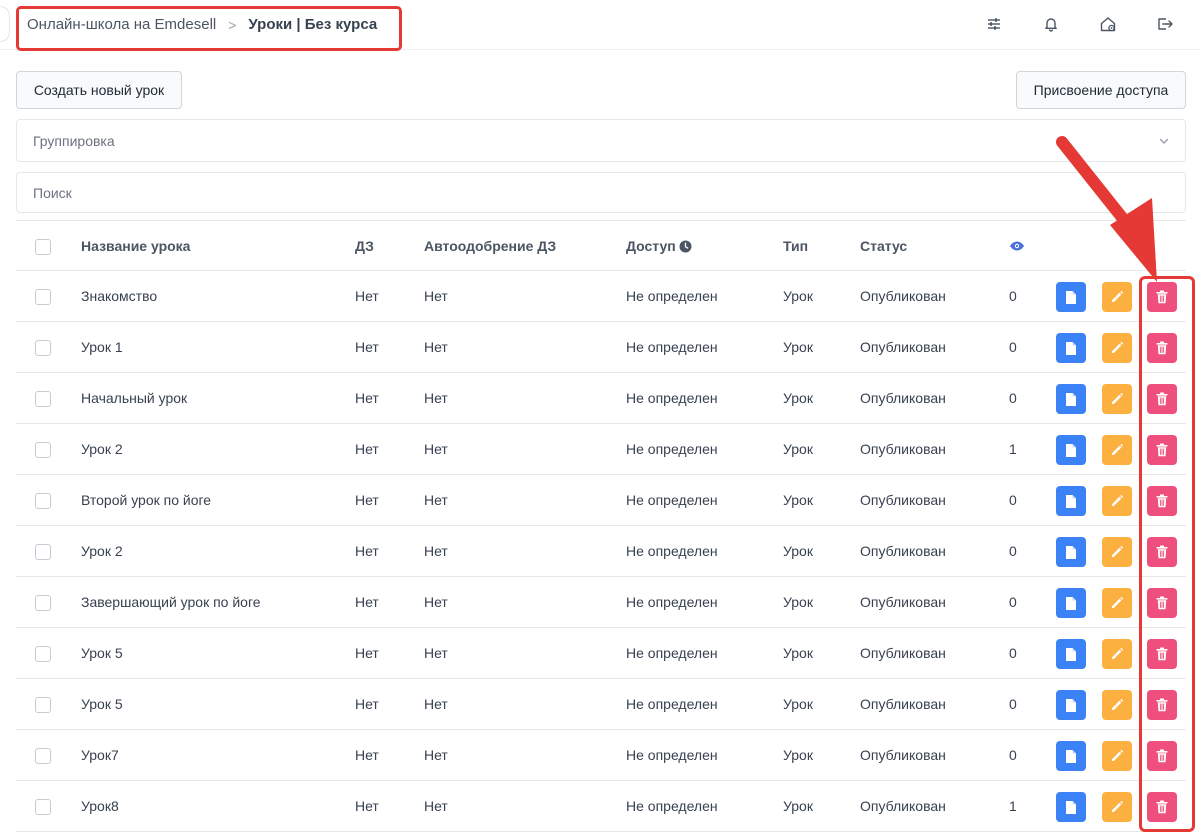 Image resolution: width=1200 pixels, height=835 pixels. I want to click on clock-icon, so click(685, 246).